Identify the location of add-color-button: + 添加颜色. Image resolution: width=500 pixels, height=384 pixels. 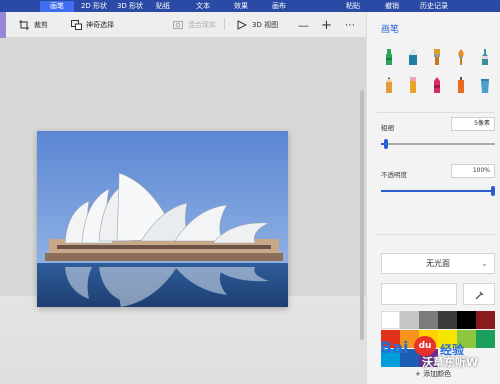
(433, 374).